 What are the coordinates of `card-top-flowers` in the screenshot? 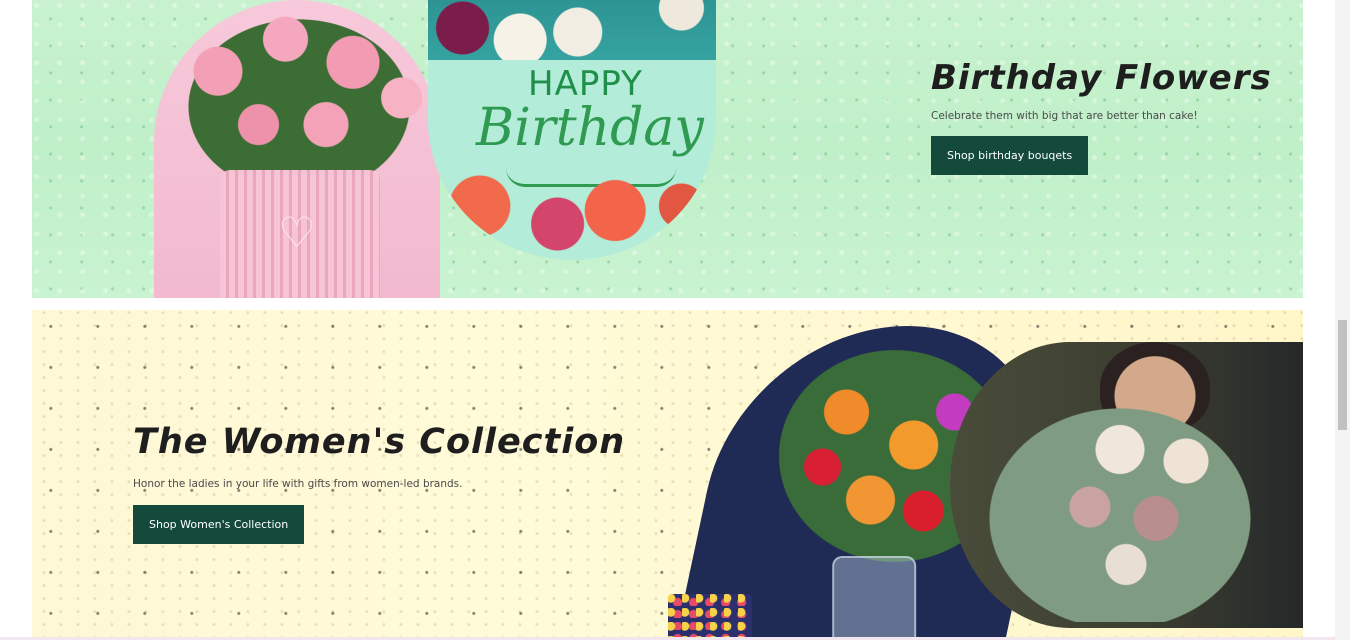 It's located at (572, 30).